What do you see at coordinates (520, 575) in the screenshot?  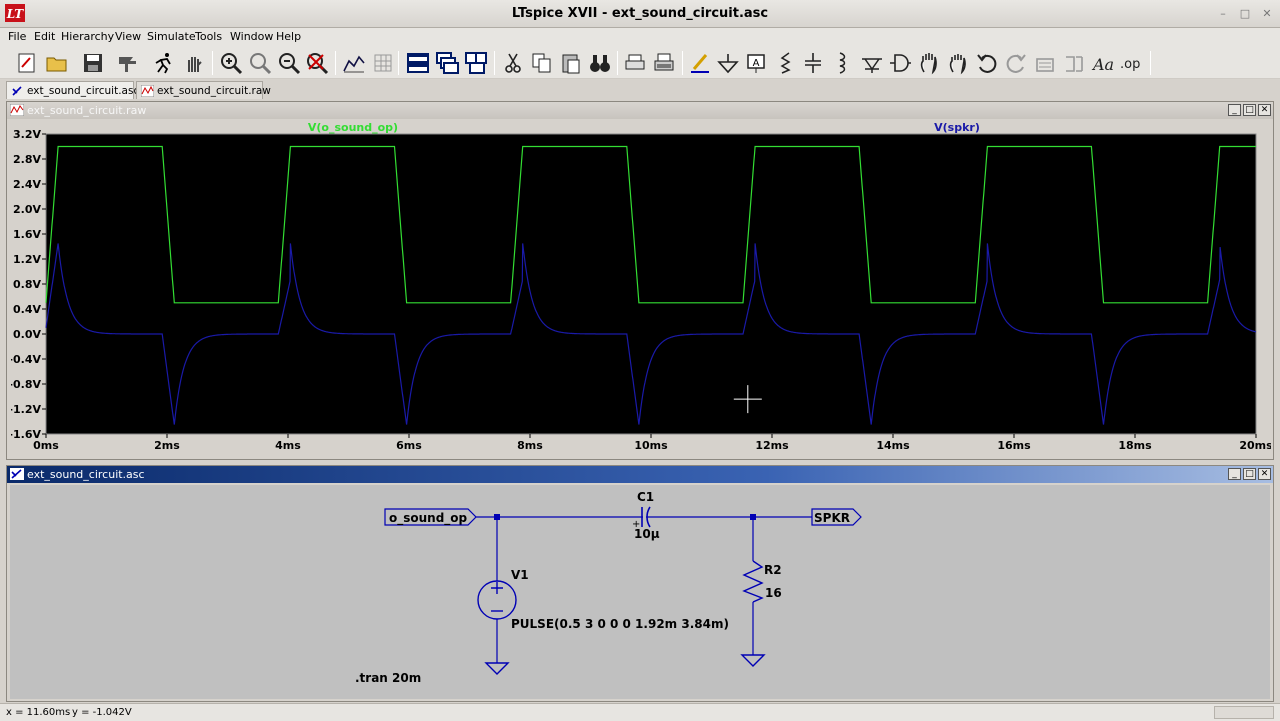 I see `v1-name: V1` at bounding box center [520, 575].